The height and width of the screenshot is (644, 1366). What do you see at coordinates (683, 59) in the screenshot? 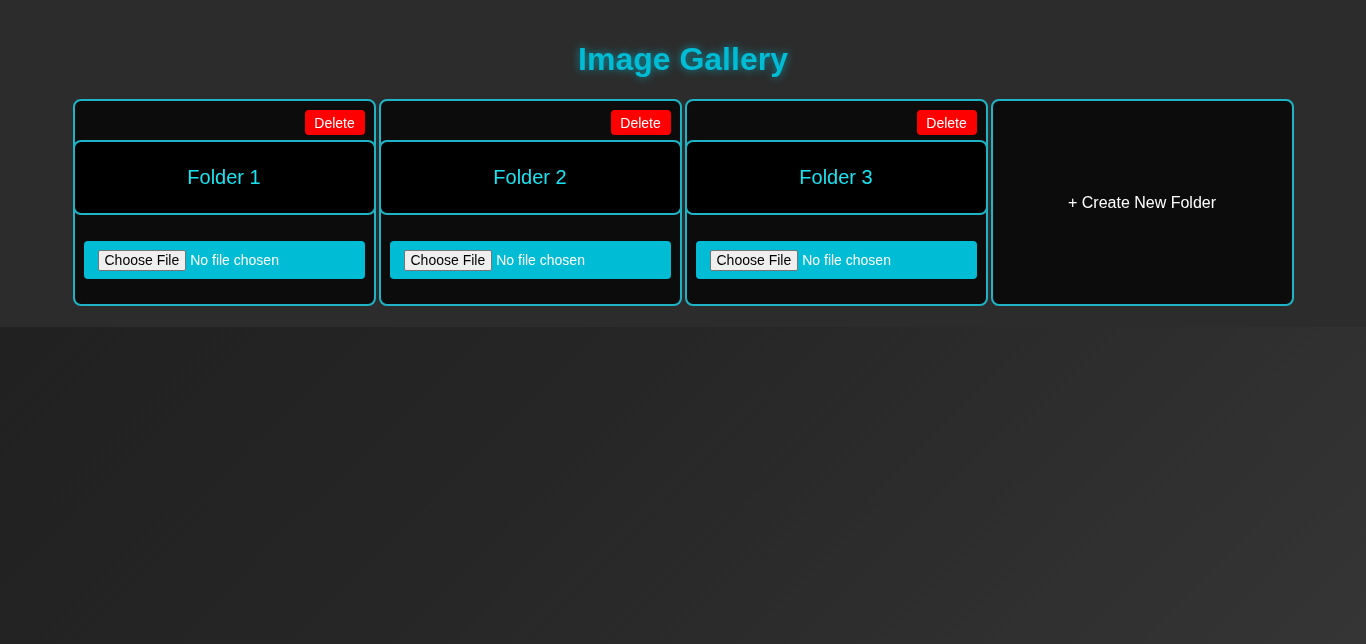
I see `page-title: Image Gallery` at bounding box center [683, 59].